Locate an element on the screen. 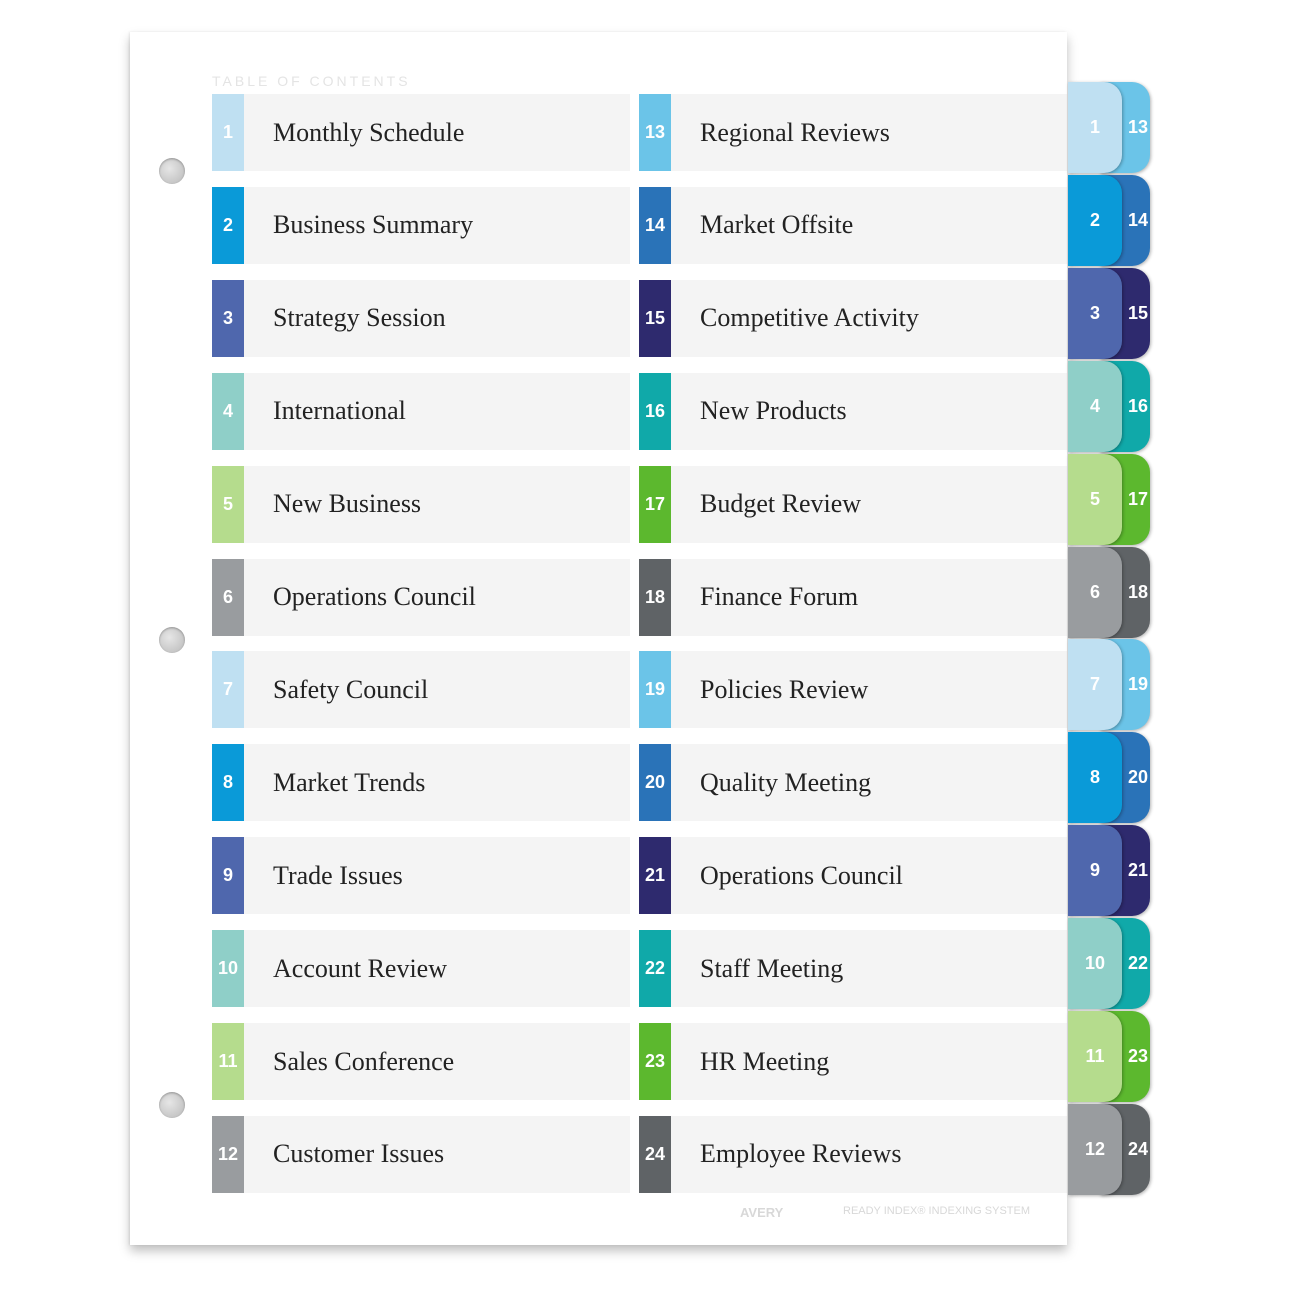 The height and width of the screenshot is (1300, 1300). entry-label: New Business is located at coordinates (437, 504).